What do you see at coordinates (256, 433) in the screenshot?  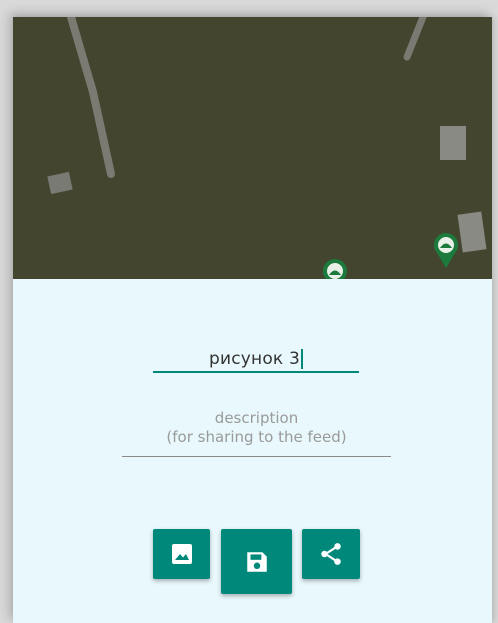 I see `description-input: description (for sharing to the feed)` at bounding box center [256, 433].